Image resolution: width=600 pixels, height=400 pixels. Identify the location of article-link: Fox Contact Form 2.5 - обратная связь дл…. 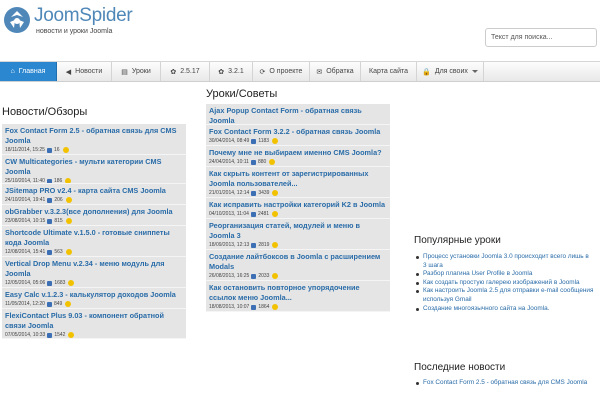
(94, 136).